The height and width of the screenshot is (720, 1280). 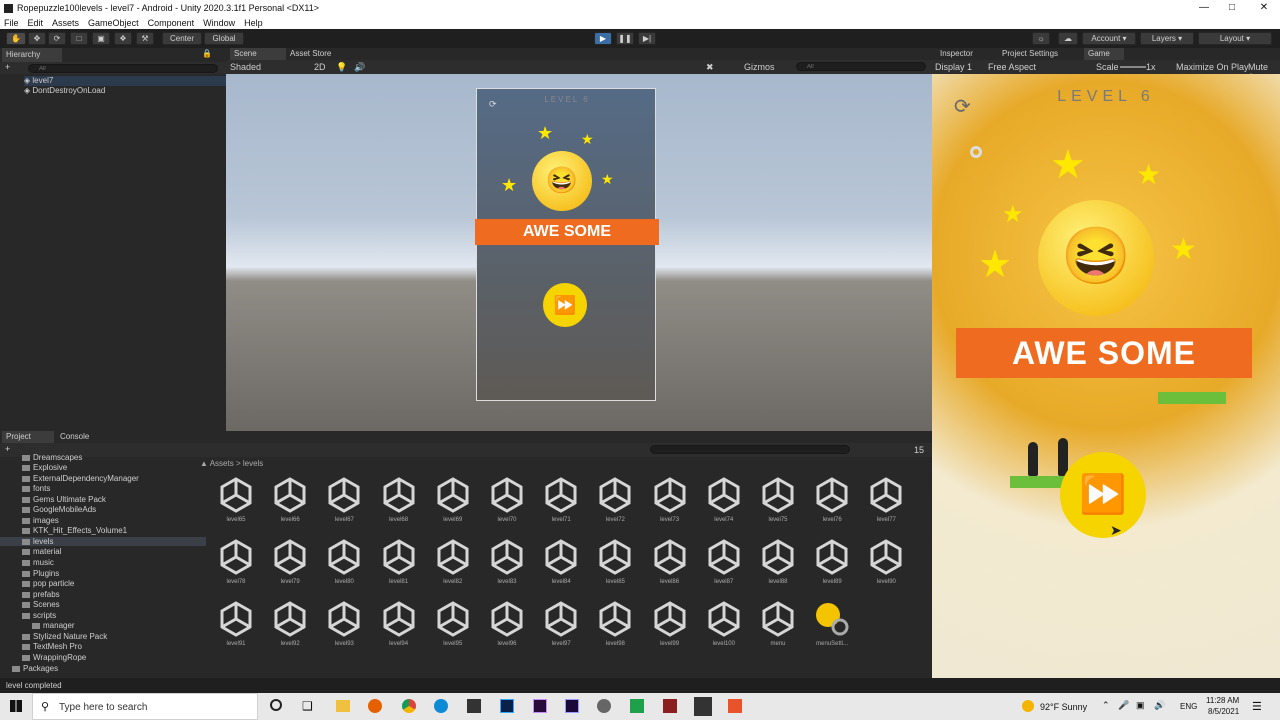 I want to click on folder-item: GoogleMobileAds, so click(x=59, y=509).